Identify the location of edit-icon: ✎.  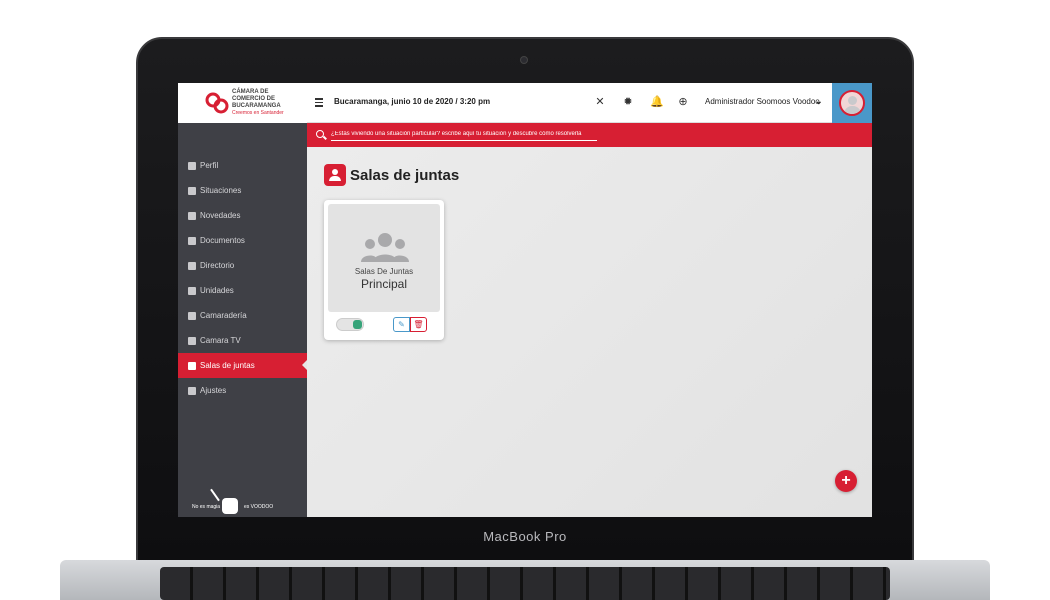
(401, 324).